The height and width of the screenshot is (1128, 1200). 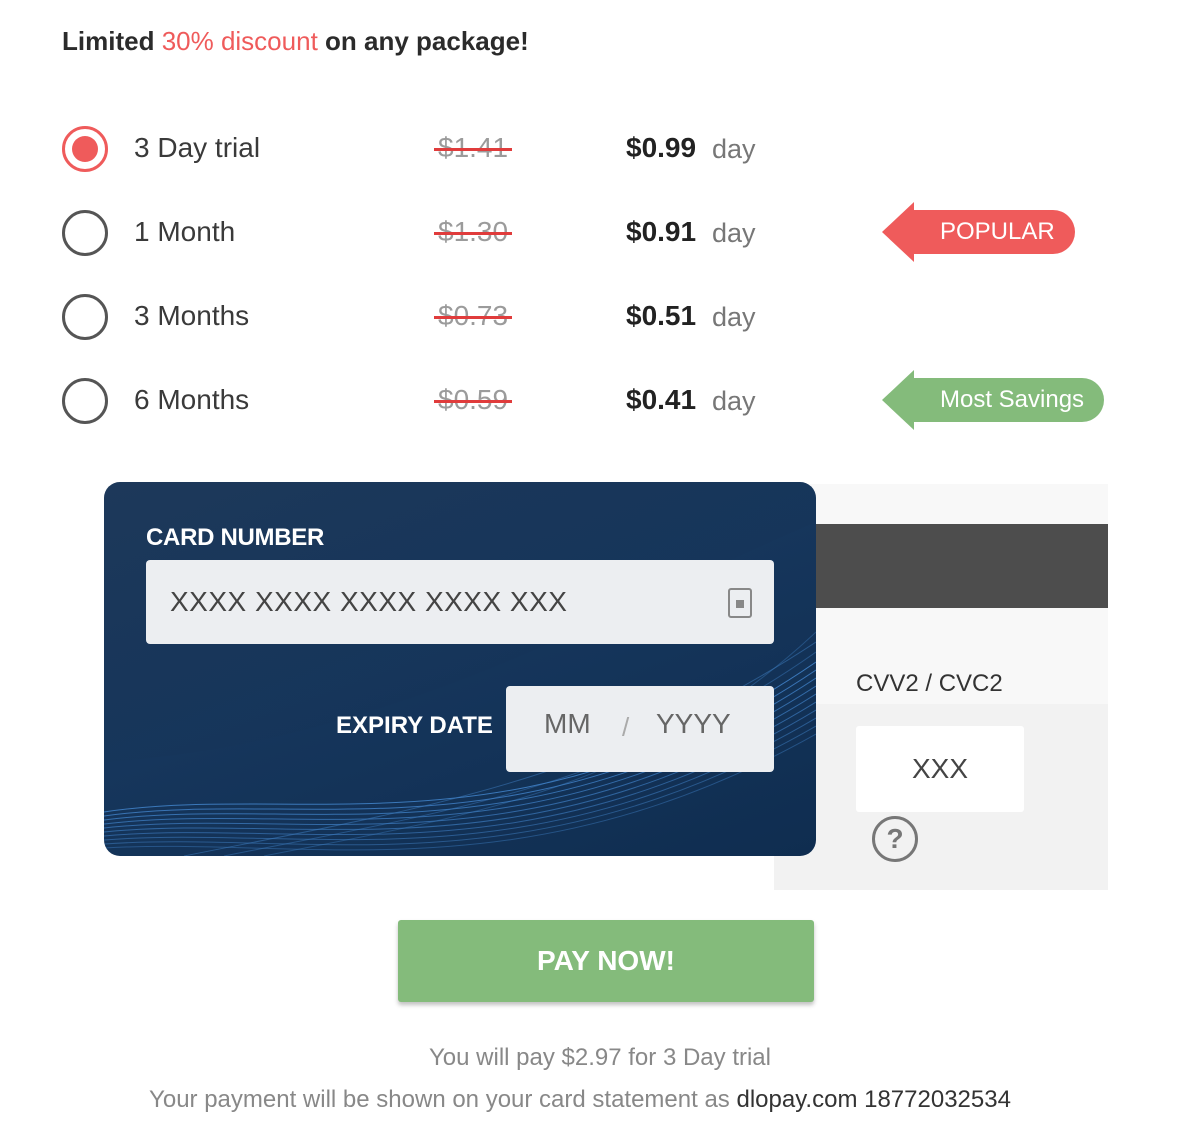 I want to click on cvv-input, so click(x=940, y=769).